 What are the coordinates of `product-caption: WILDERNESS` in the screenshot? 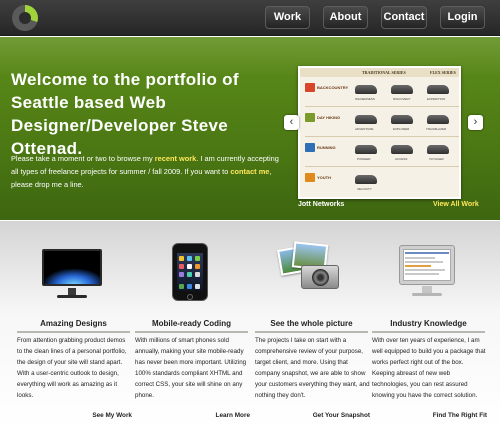 It's located at (365, 99).